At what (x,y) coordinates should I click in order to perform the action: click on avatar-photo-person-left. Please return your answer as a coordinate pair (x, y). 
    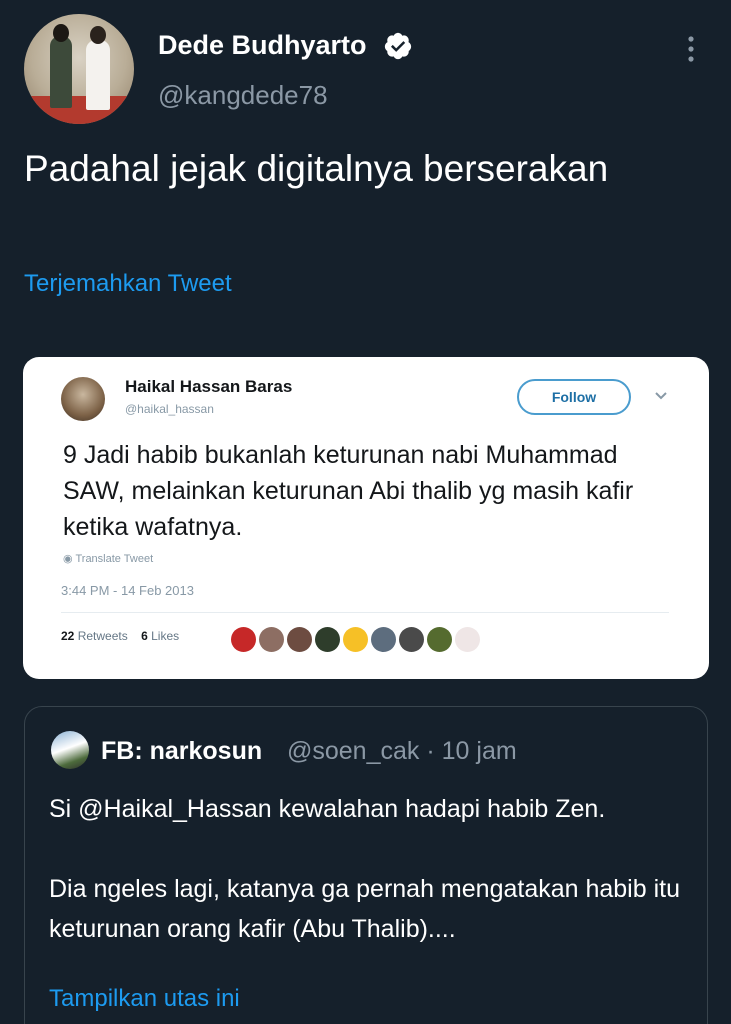
    Looking at the image, I should click on (61, 72).